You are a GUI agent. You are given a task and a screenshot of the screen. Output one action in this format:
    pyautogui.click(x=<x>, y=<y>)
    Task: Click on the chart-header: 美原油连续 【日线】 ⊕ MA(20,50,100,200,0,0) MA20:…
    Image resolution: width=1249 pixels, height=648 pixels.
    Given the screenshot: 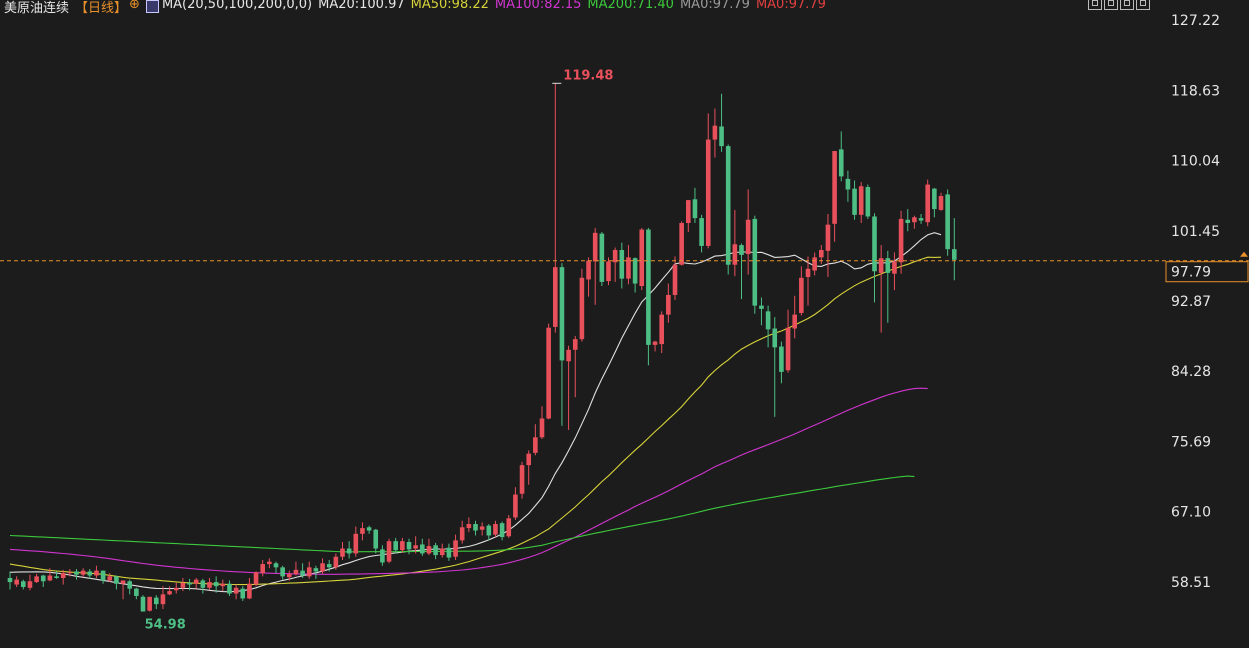 What is the action you would take?
    pyautogui.click(x=418, y=8)
    